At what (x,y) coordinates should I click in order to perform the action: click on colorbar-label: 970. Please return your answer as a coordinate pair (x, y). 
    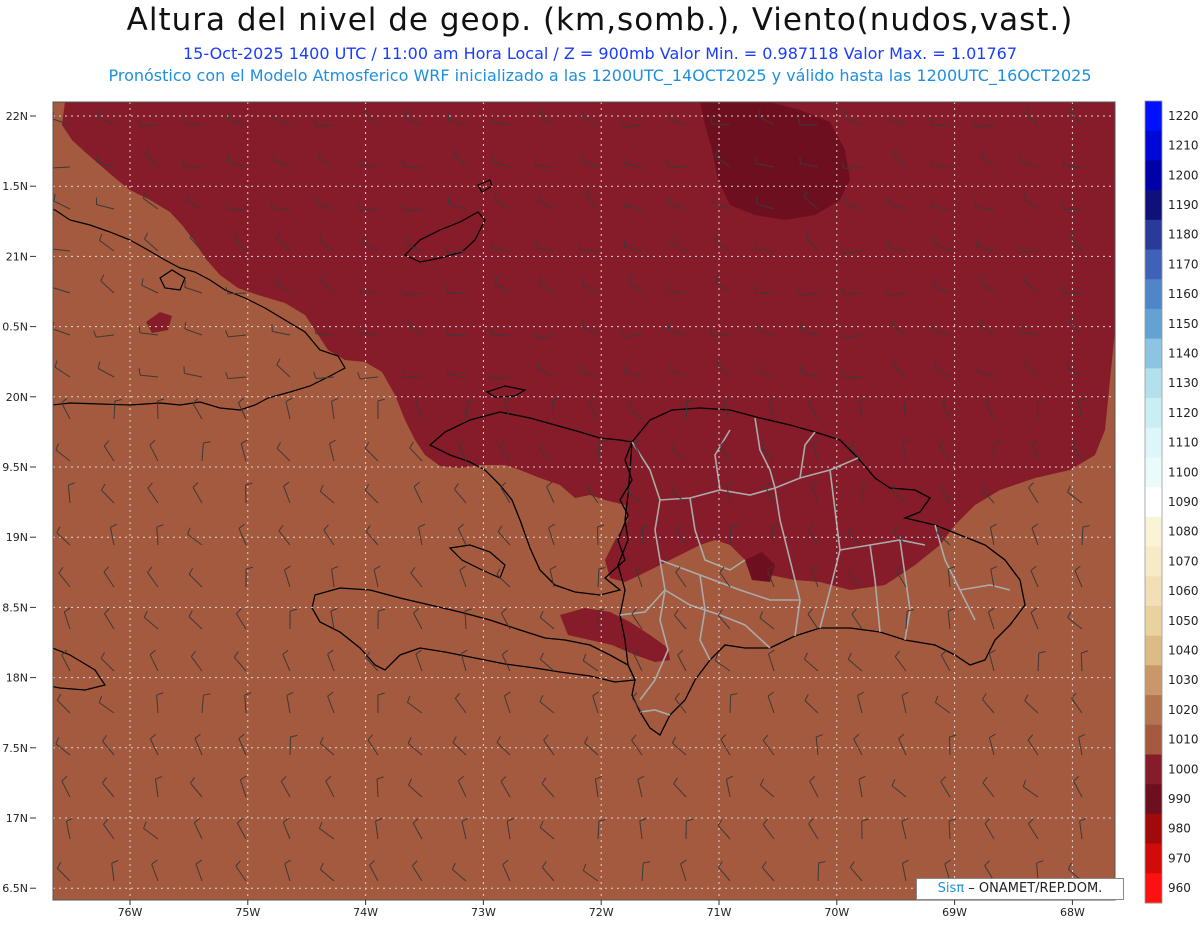
    Looking at the image, I should click on (1179, 858).